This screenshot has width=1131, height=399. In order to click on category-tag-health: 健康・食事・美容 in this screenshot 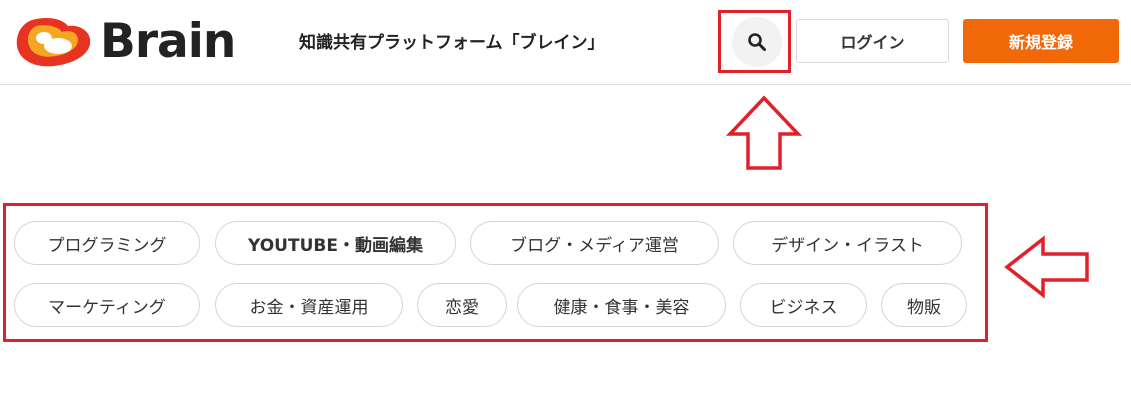, I will do `click(621, 305)`.